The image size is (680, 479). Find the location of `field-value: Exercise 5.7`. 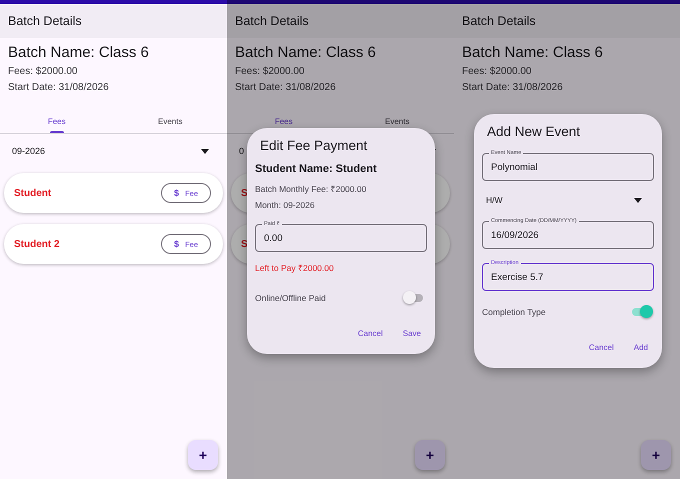

field-value: Exercise 5.7 is located at coordinates (517, 277).